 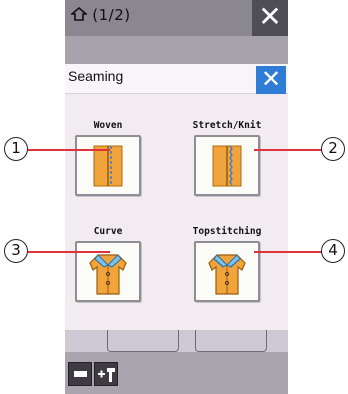 I want to click on callout-4: 4, so click(x=333, y=251).